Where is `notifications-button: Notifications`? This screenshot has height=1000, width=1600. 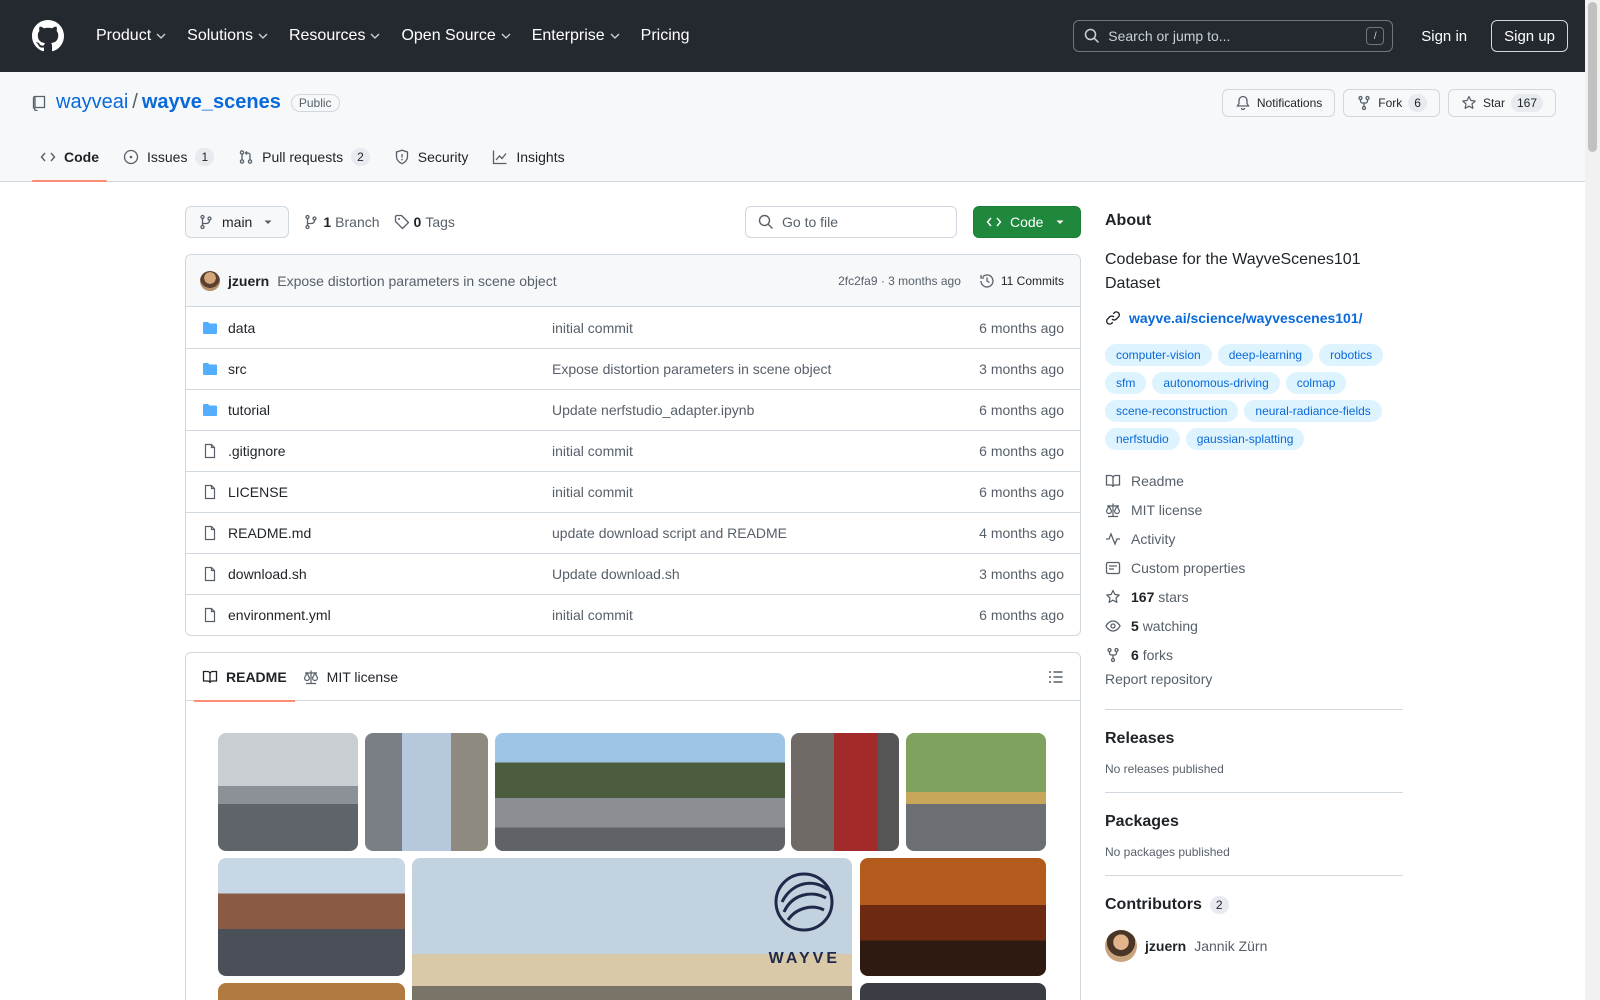
notifications-button: Notifications is located at coordinates (1278, 103).